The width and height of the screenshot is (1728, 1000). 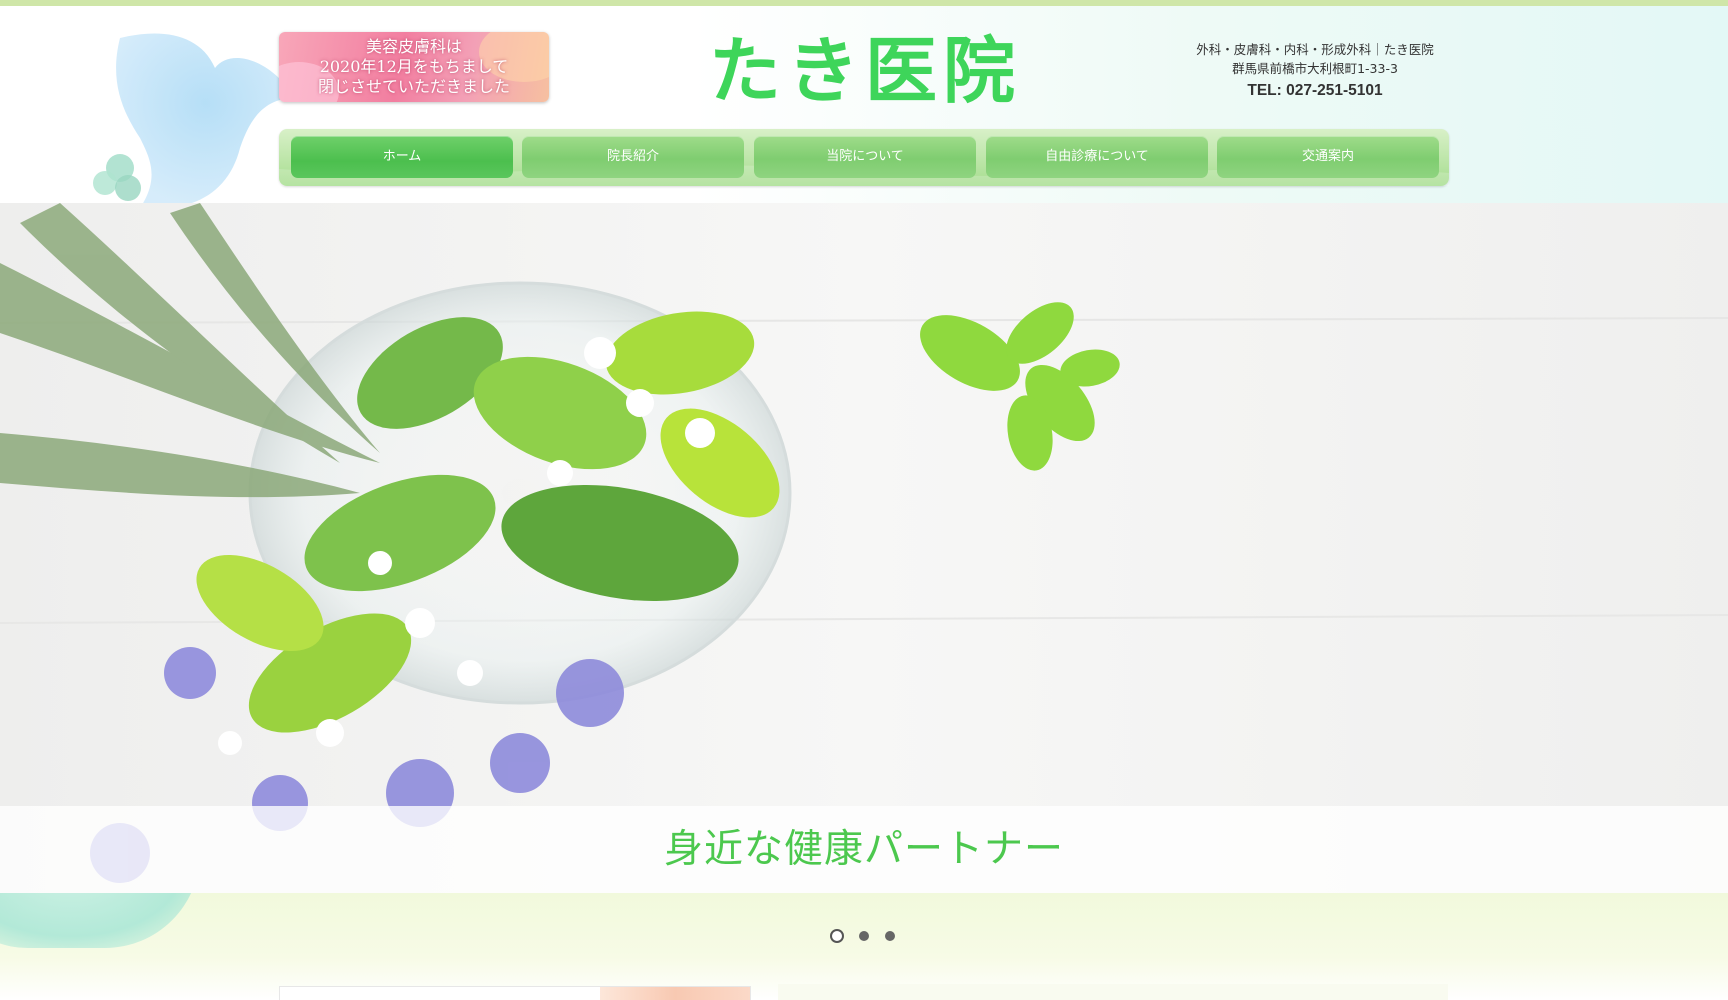 I want to click on nav-about: 当院について, so click(x=865, y=157).